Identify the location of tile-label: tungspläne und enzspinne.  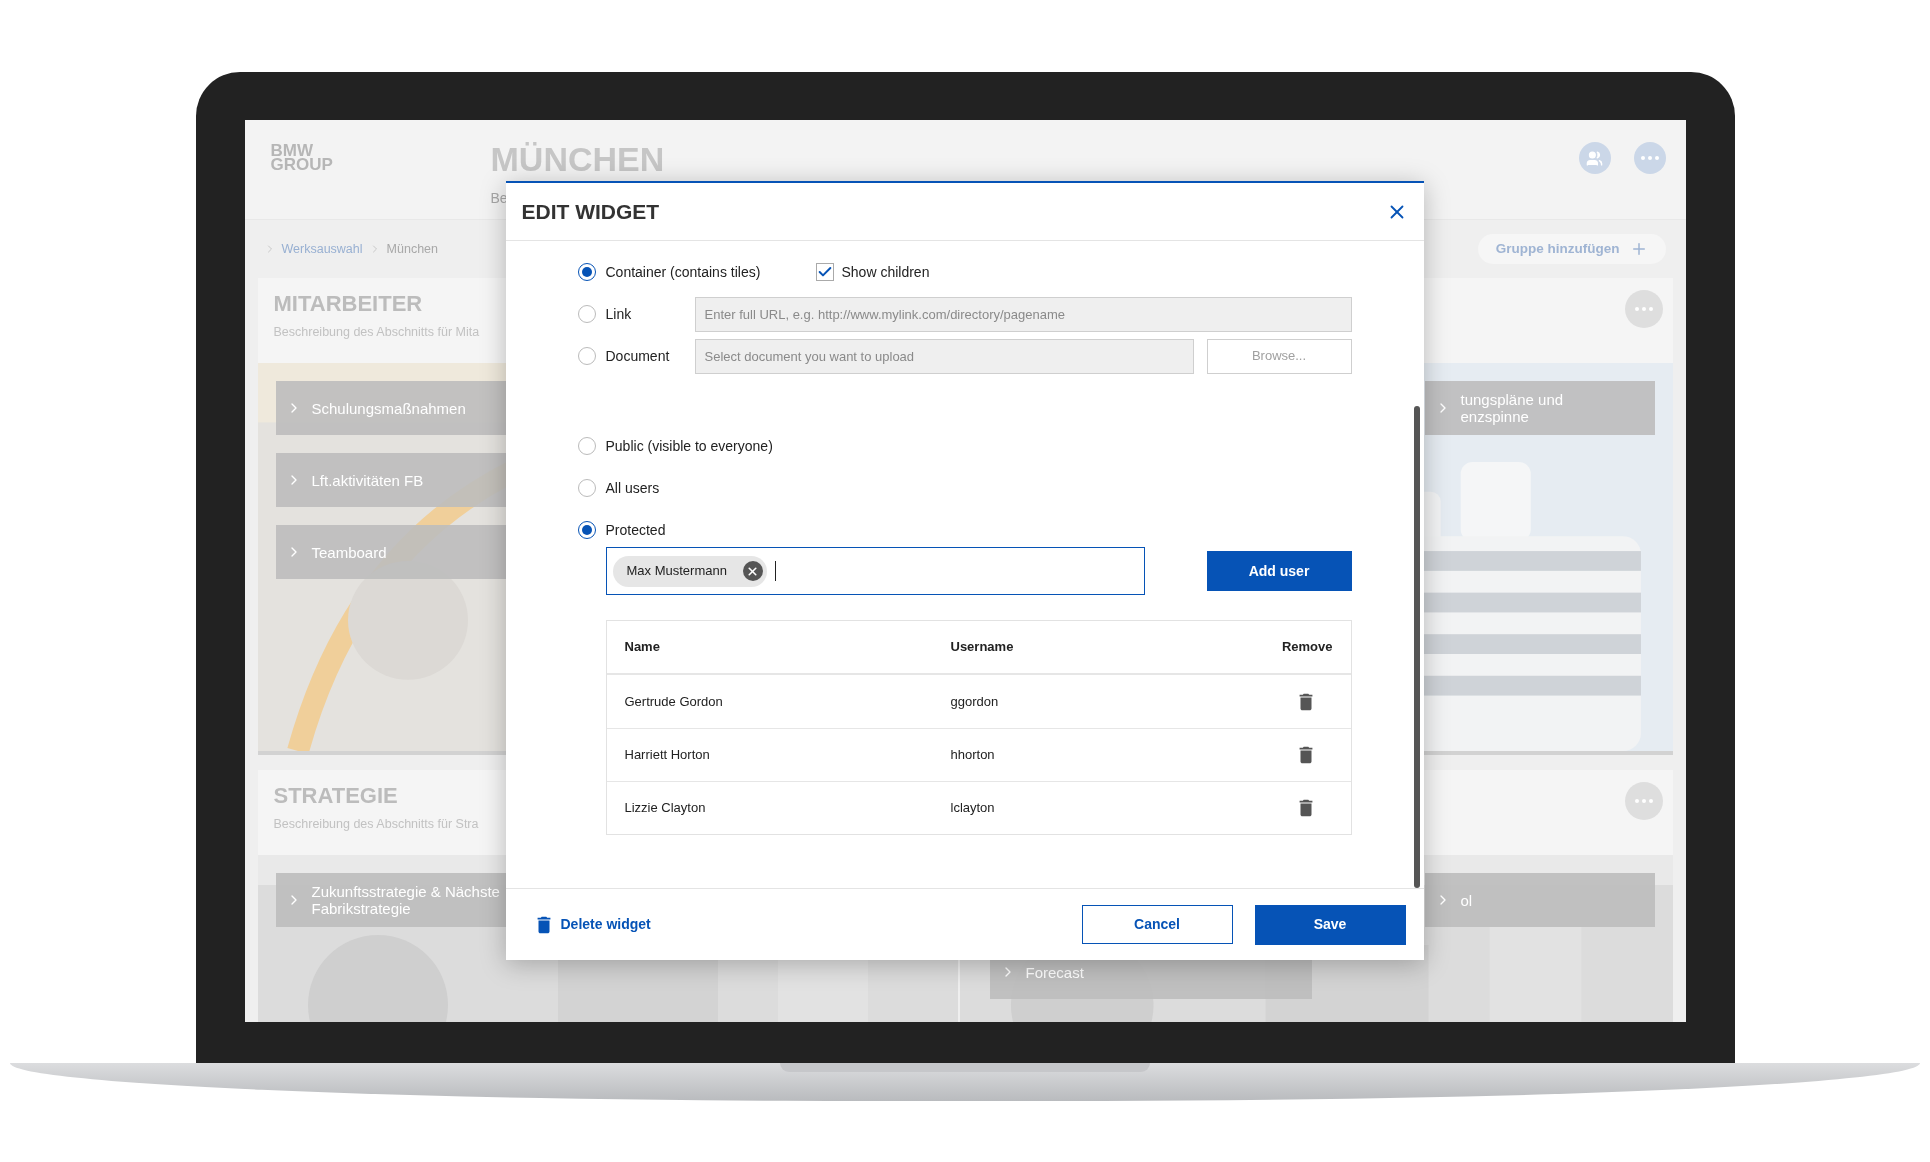
(1512, 408).